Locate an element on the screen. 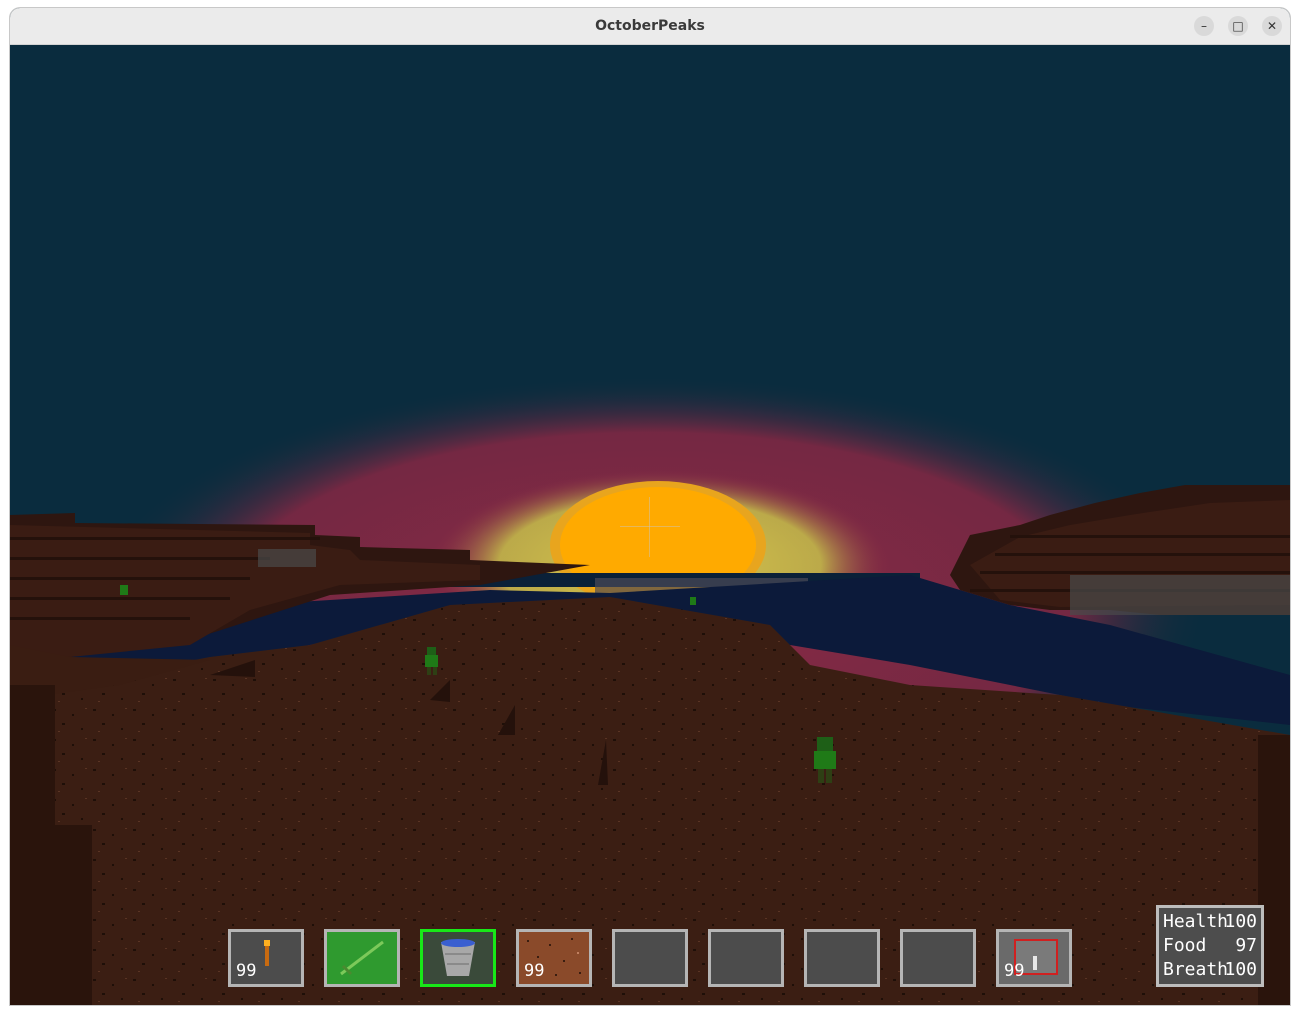 This screenshot has height=1015, width=1300. breath-stat: Breath 100 is located at coordinates (1212, 970).